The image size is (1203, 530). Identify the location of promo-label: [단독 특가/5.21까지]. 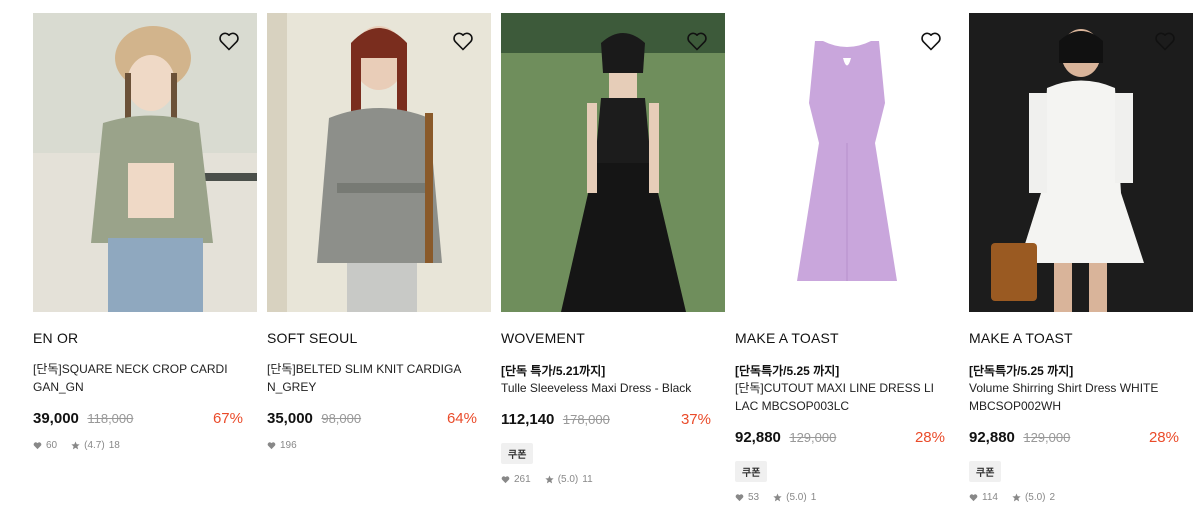
(553, 371).